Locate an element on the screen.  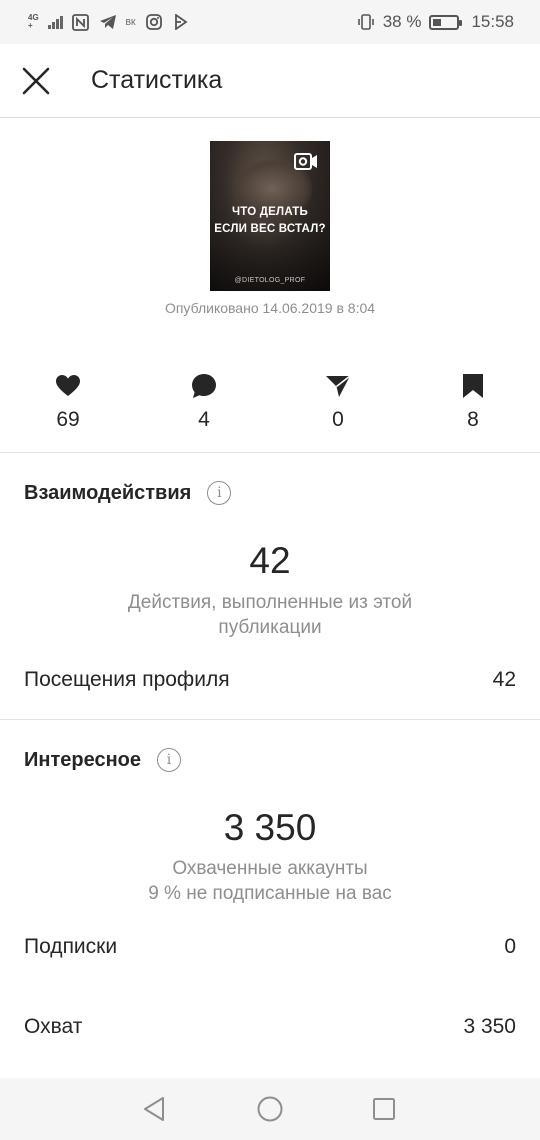
discovery-header: Интересное i is located at coordinates (102, 760).